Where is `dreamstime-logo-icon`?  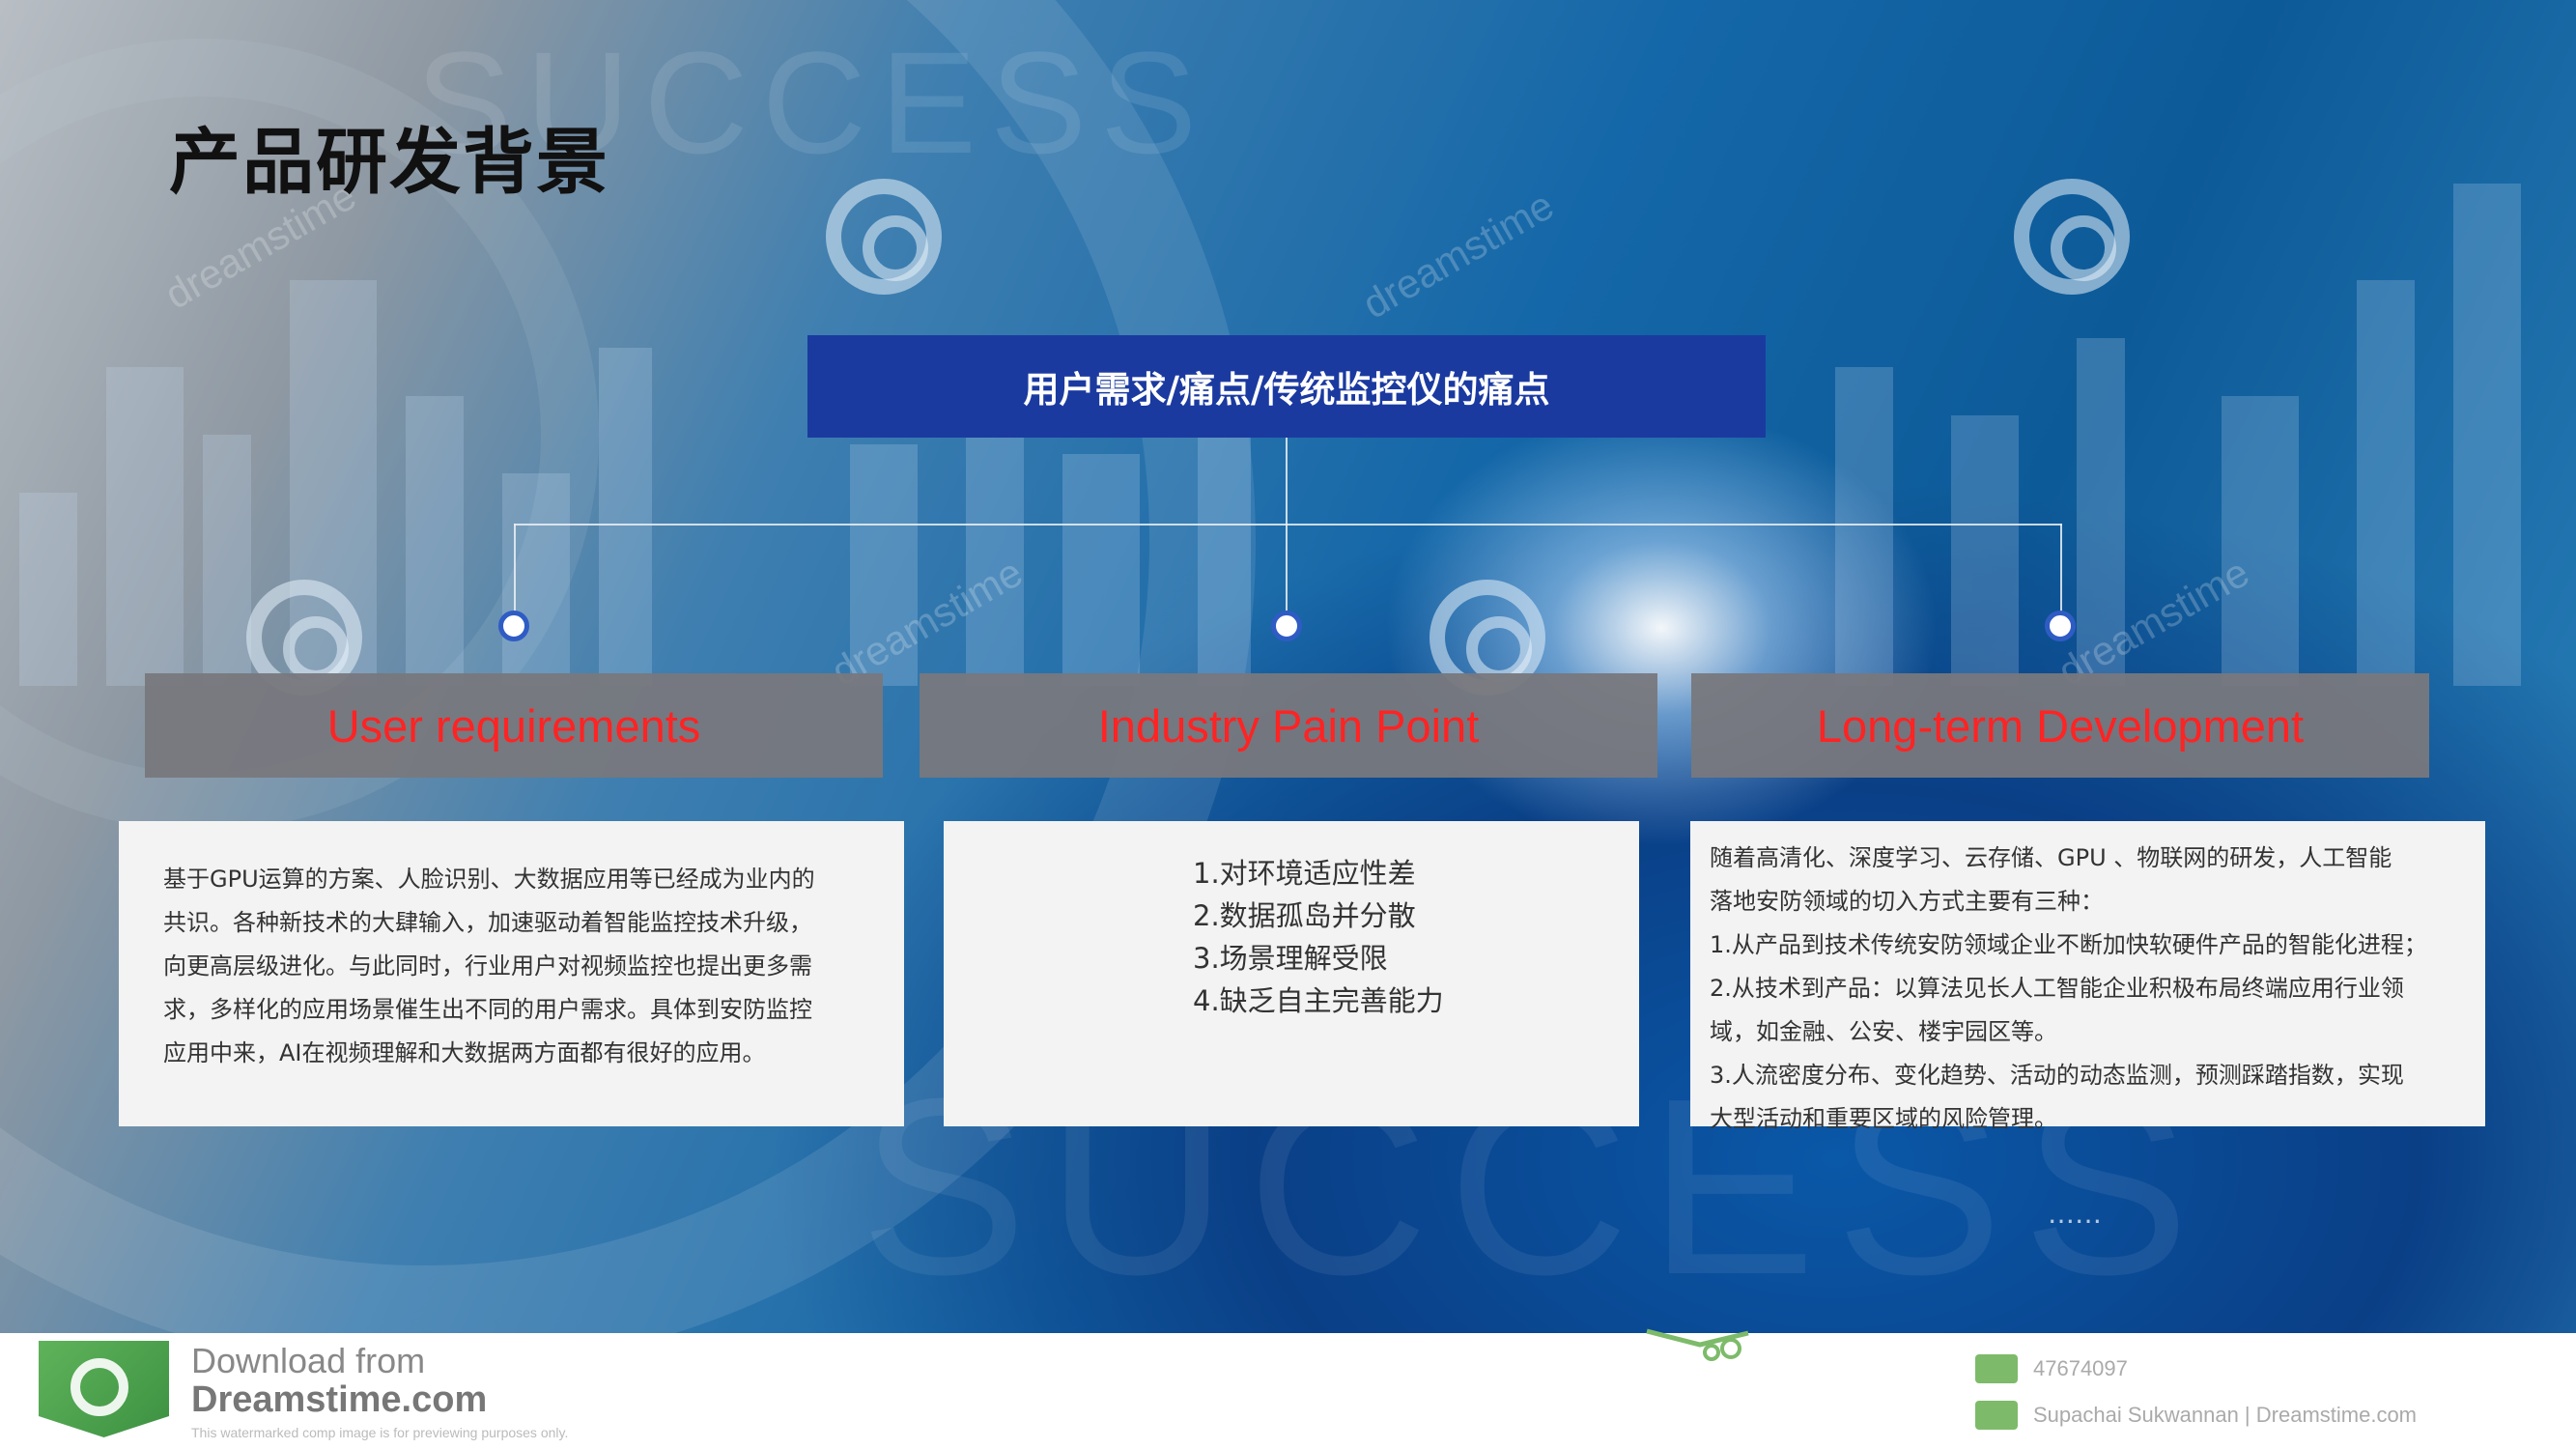
dreamstime-logo-icon is located at coordinates (104, 1389).